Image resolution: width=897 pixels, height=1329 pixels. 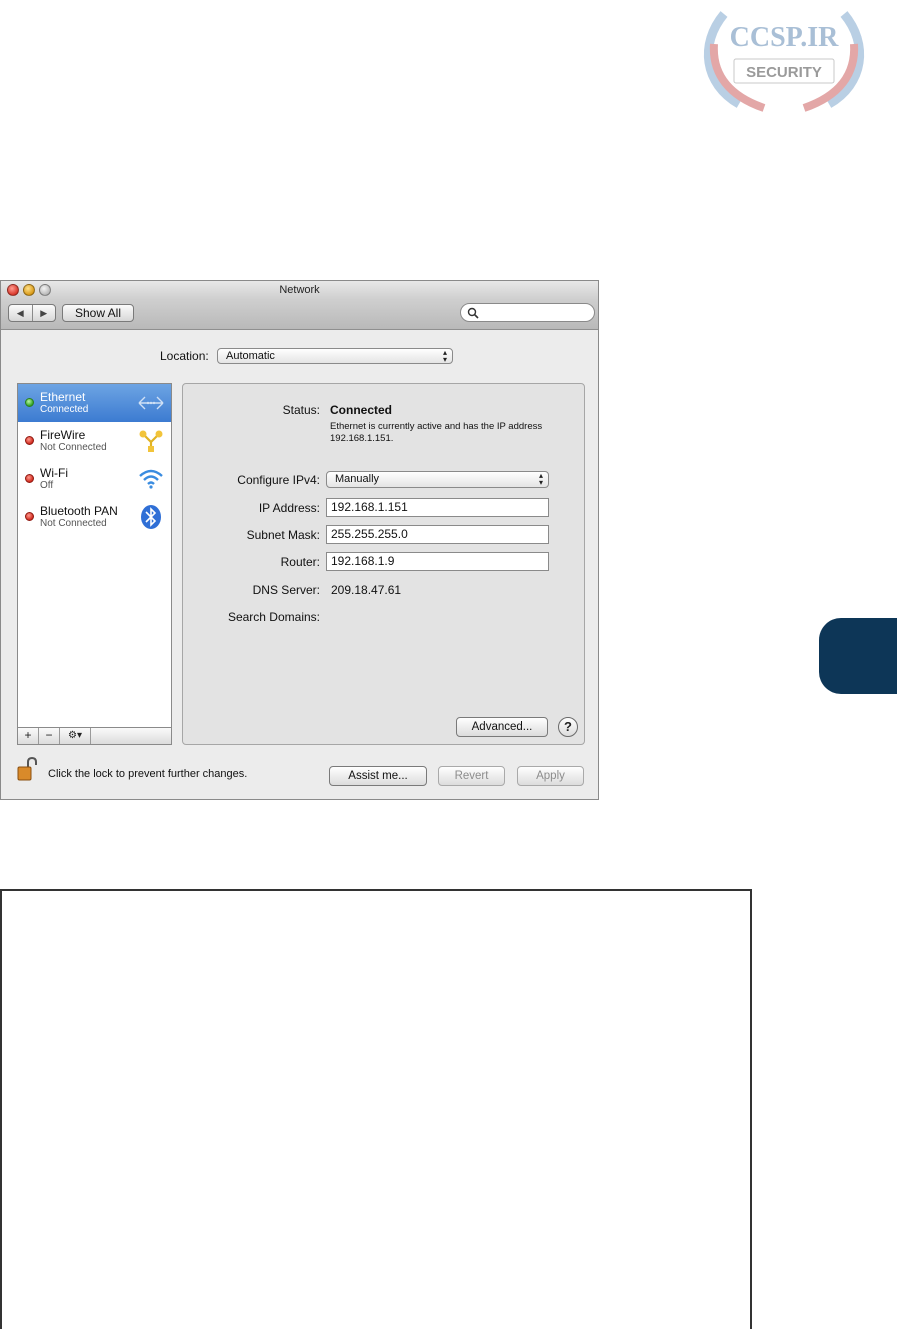 What do you see at coordinates (273, 617) in the screenshot?
I see `search-domains-label: Search Domains:` at bounding box center [273, 617].